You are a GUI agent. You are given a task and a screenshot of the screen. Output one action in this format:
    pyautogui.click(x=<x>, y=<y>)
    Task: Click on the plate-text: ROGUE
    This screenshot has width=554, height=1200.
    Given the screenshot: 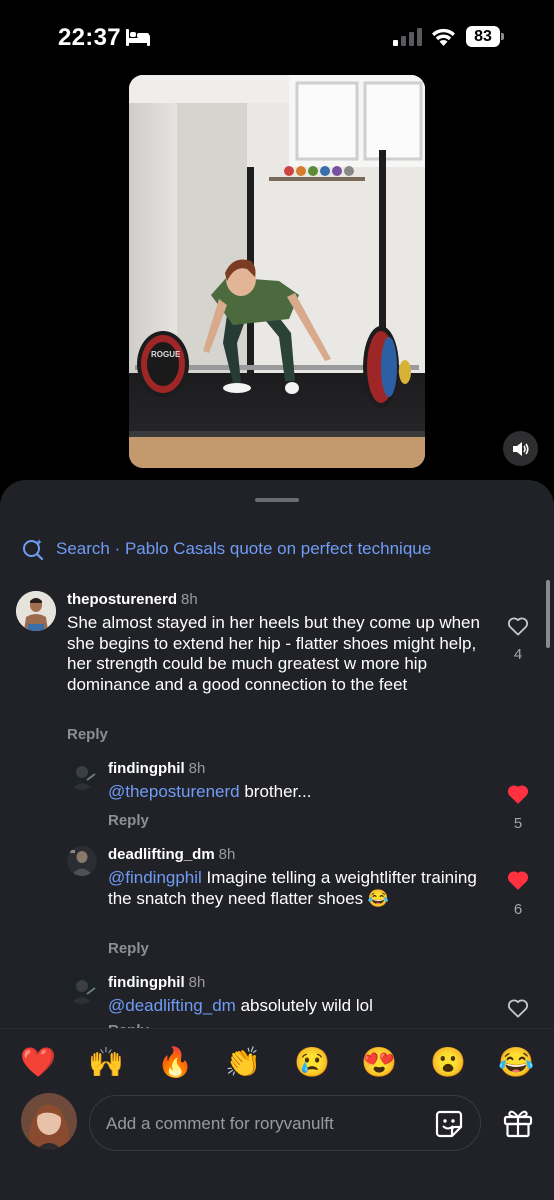 What is the action you would take?
    pyautogui.click(x=166, y=354)
    